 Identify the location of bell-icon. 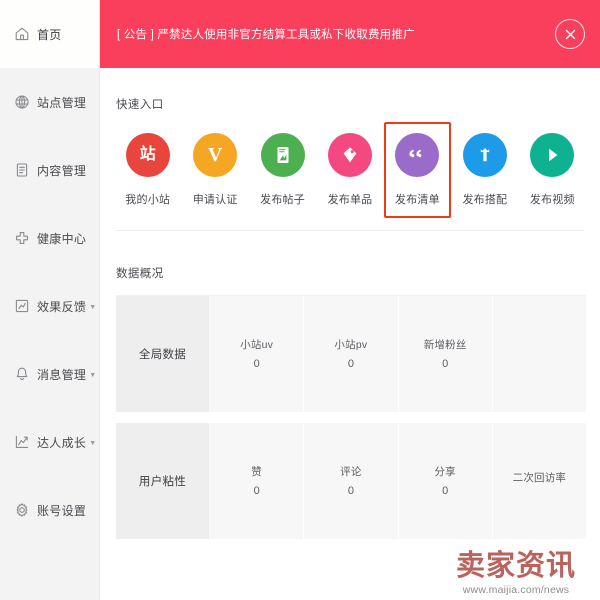
(21, 374).